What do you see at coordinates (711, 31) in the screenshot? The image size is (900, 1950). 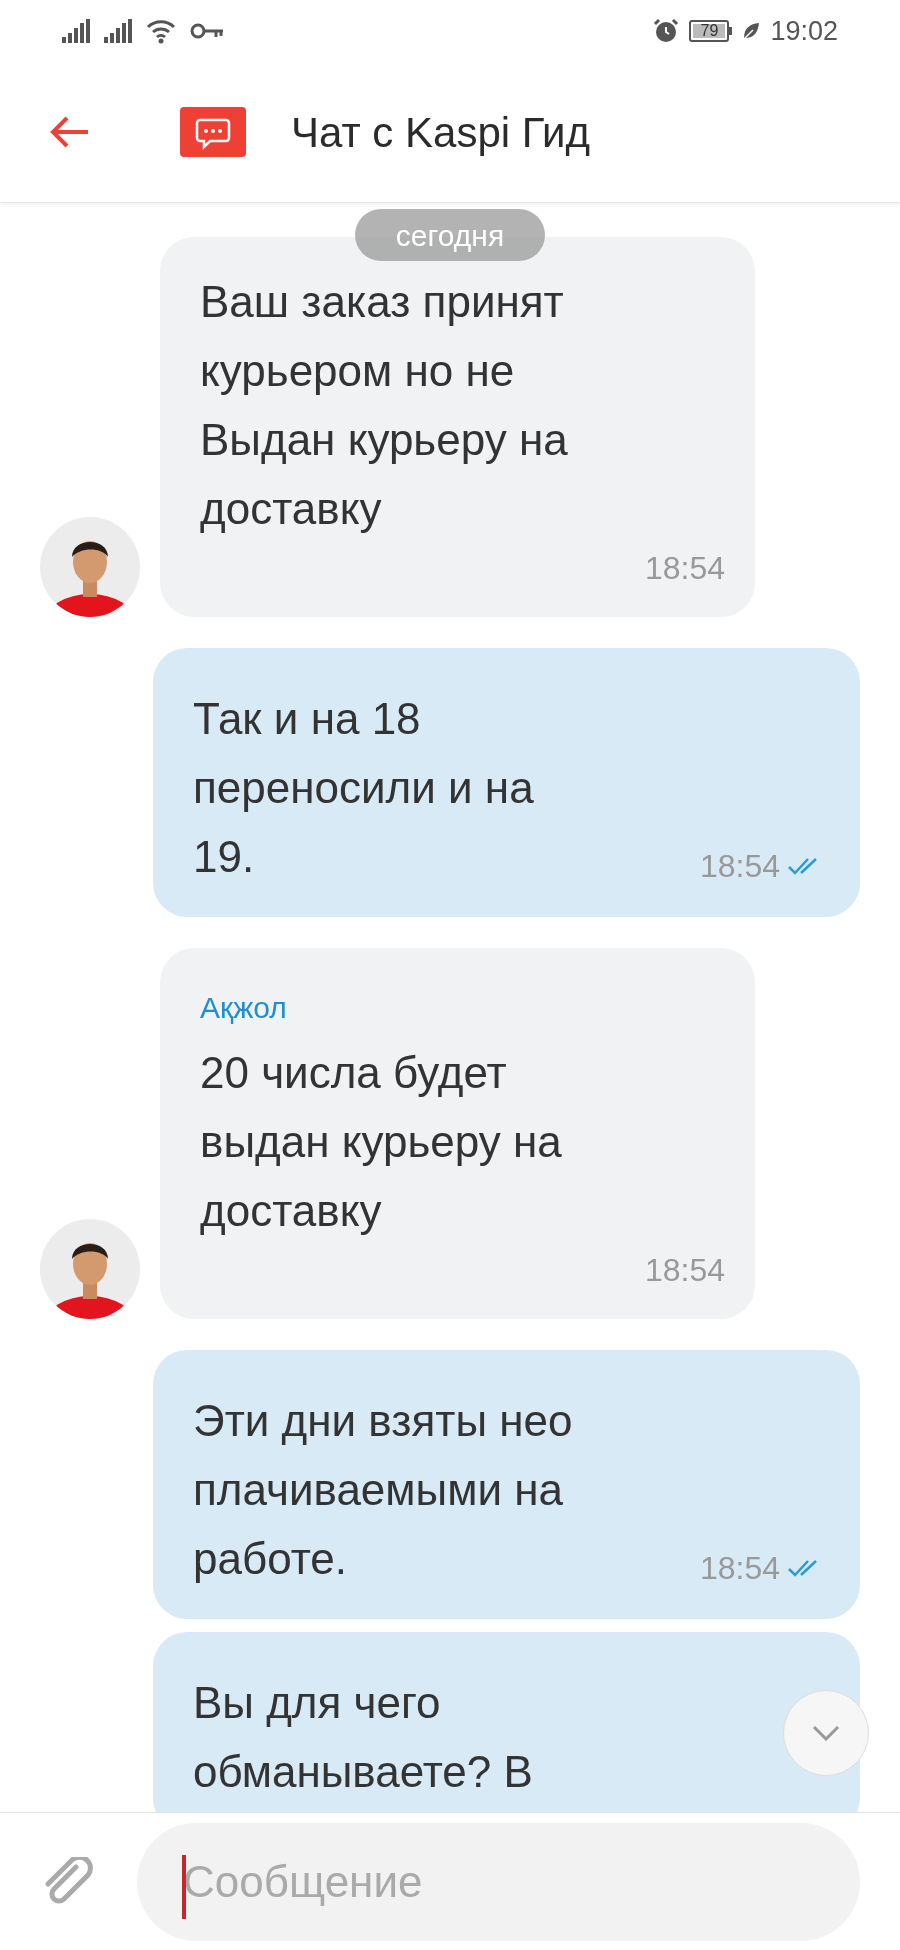 I see `battery-icon: 79` at bounding box center [711, 31].